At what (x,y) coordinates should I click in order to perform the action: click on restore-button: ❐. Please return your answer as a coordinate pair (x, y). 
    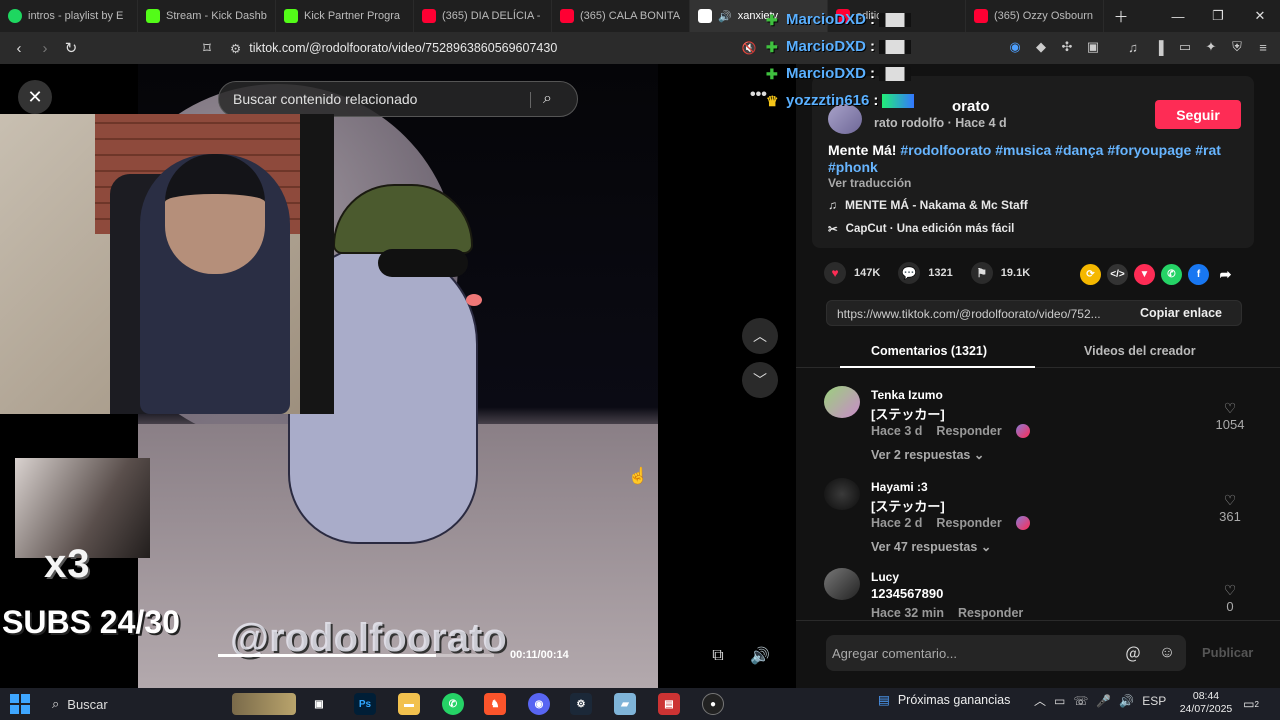
    Looking at the image, I should click on (1218, 16).